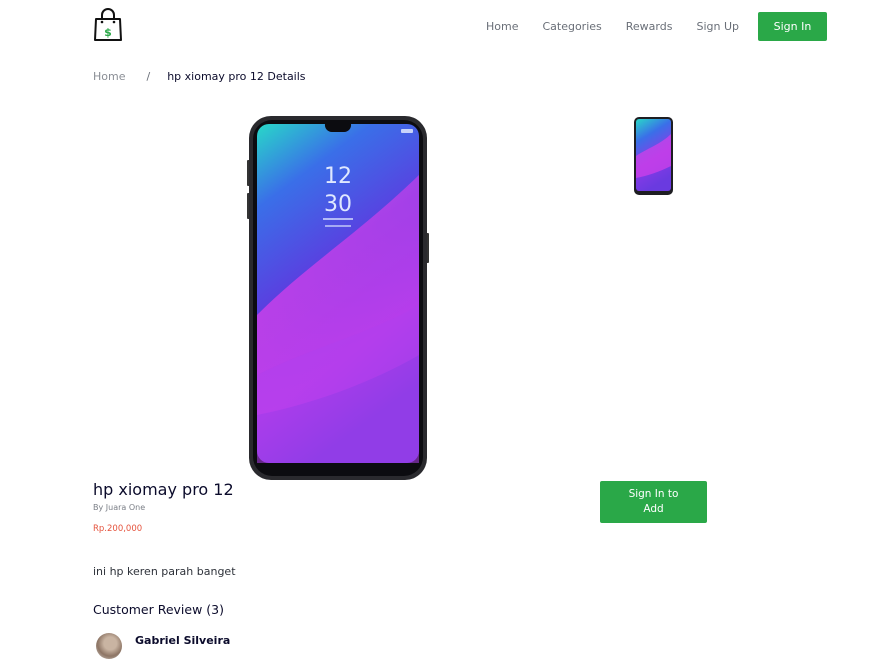 This screenshot has height=659, width=884. I want to click on product-thumbnail-image, so click(653, 156).